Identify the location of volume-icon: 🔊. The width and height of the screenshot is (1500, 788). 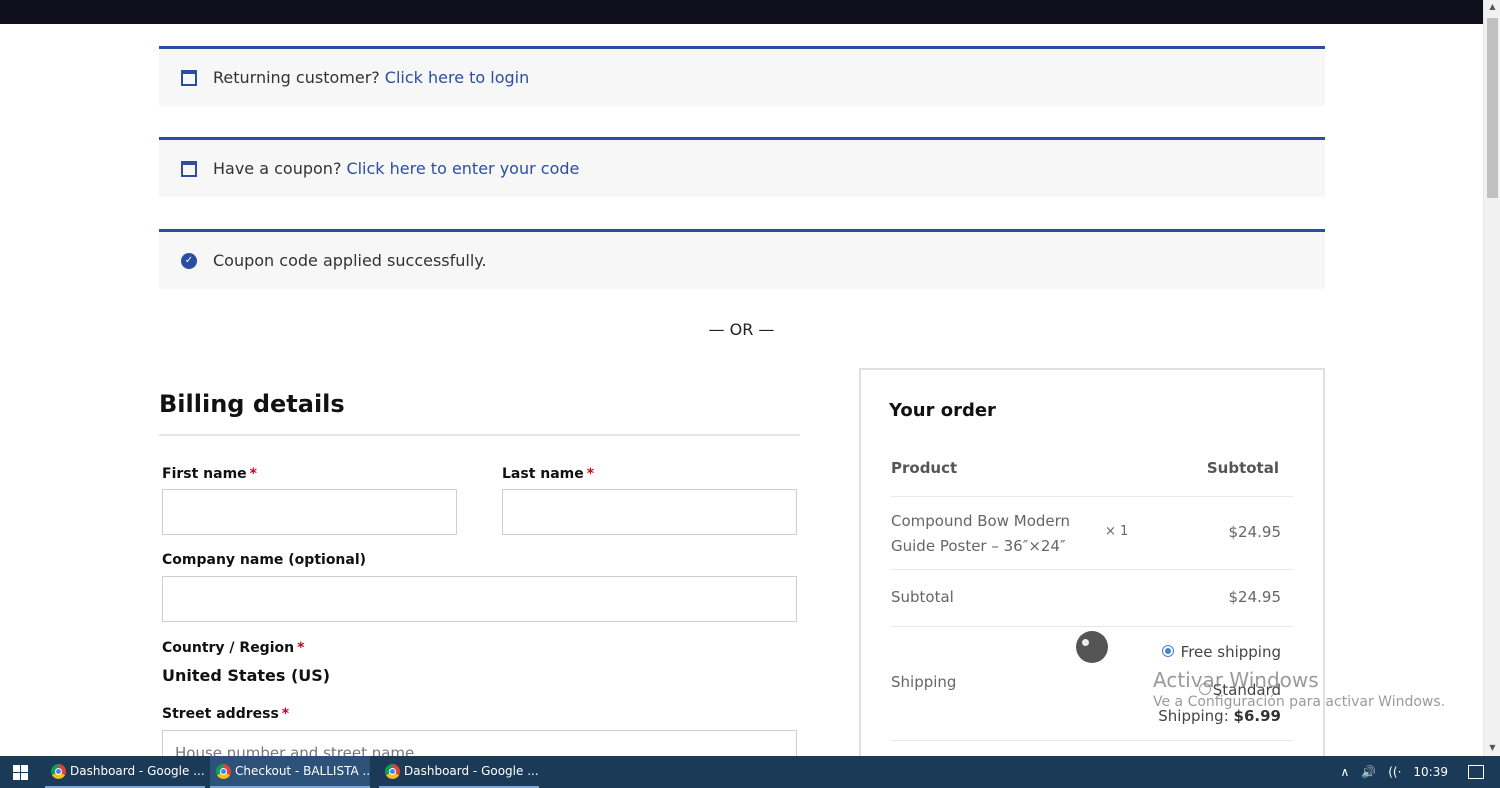
(1368, 772).